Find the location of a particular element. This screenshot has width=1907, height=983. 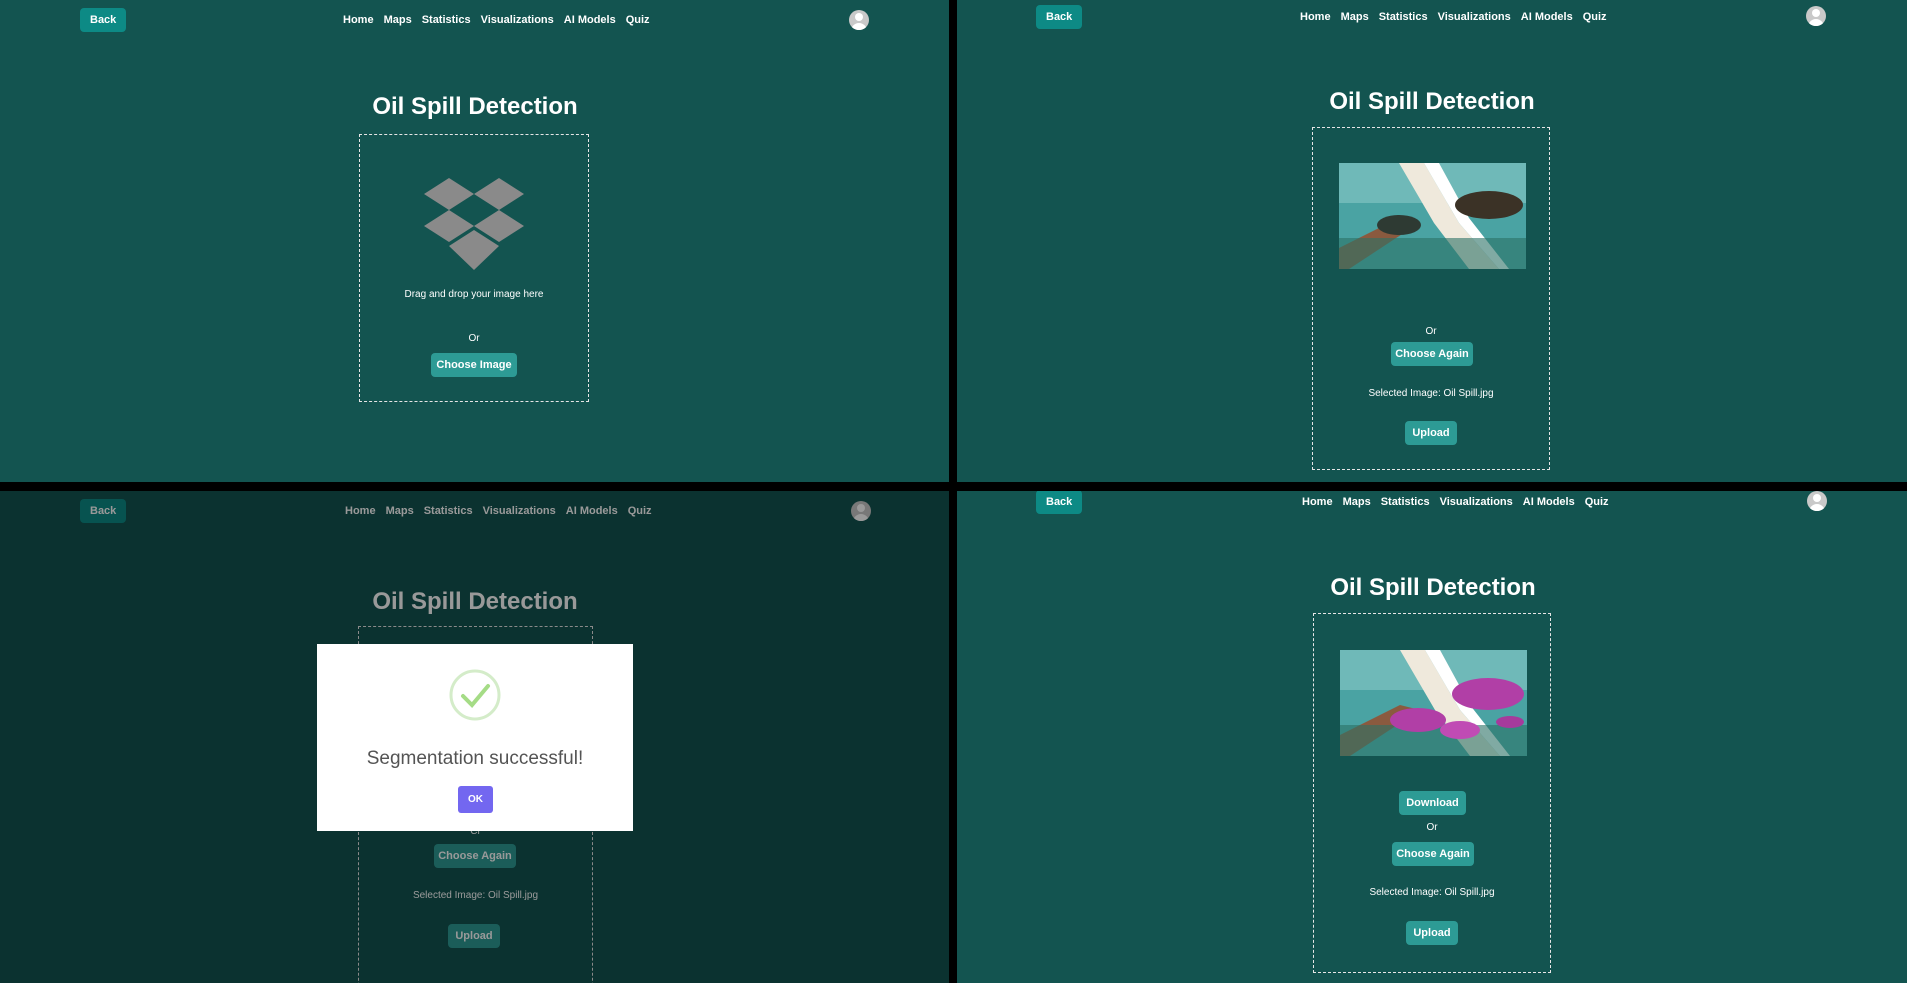

download-button: Download is located at coordinates (1432, 803).